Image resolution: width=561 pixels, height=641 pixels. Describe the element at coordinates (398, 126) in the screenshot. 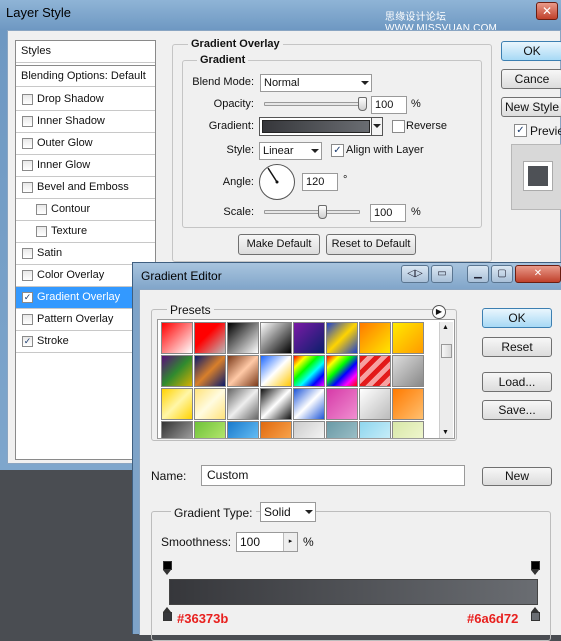

I see `reverse-checkbox` at that location.